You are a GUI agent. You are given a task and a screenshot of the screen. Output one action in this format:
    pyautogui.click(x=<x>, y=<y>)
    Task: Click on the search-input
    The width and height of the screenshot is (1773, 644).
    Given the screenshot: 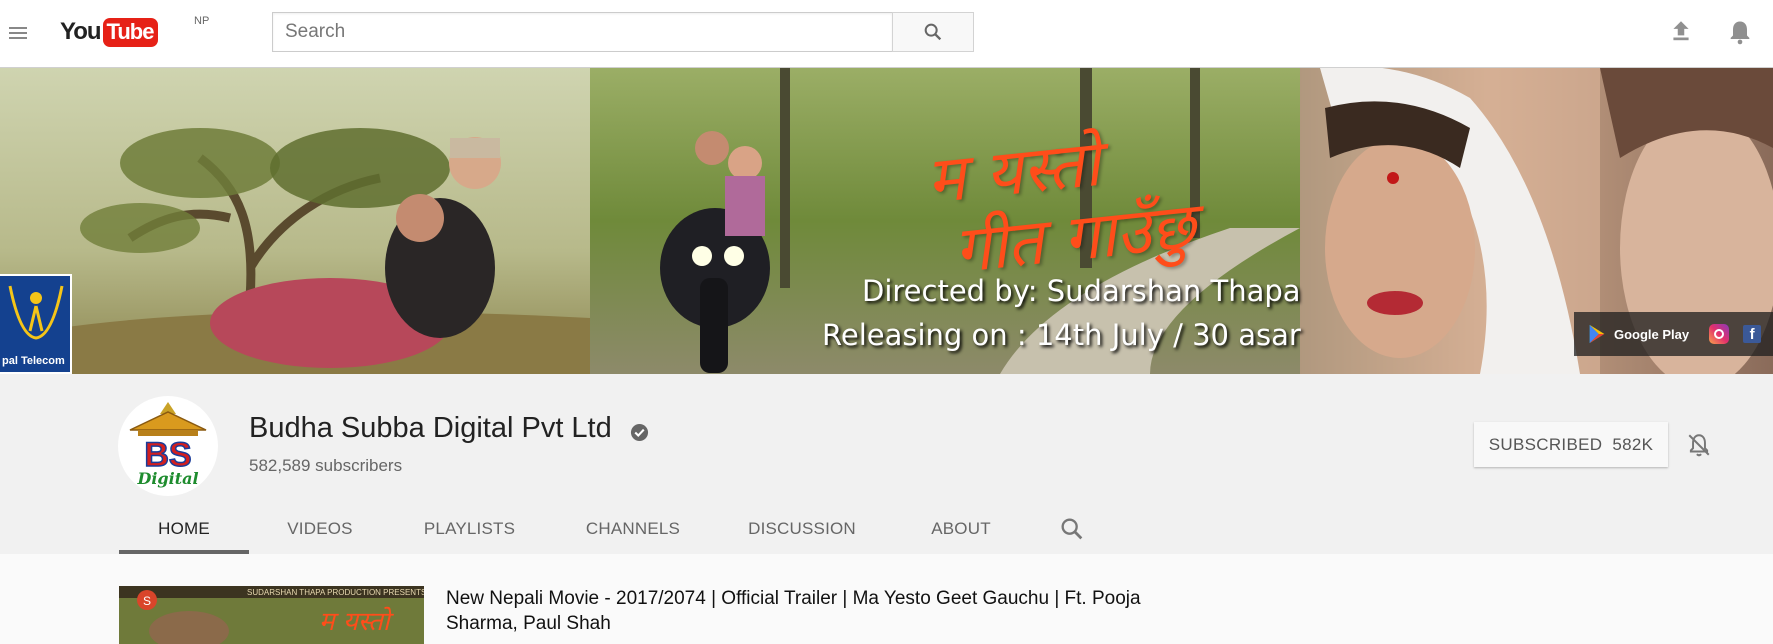 What is the action you would take?
    pyautogui.click(x=582, y=32)
    